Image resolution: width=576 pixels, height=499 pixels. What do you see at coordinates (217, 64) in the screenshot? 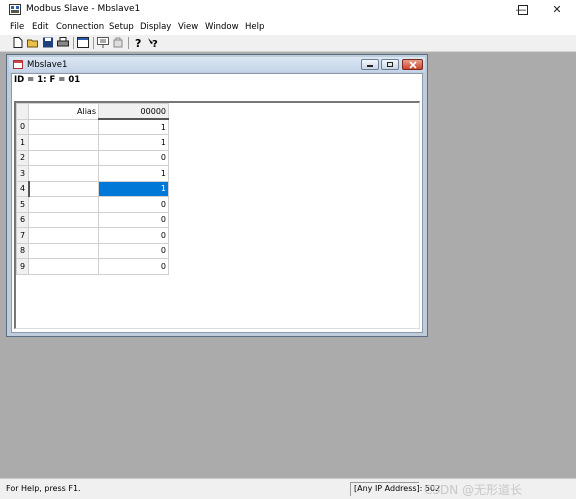
I see `child-title-bar: Mbslave1` at bounding box center [217, 64].